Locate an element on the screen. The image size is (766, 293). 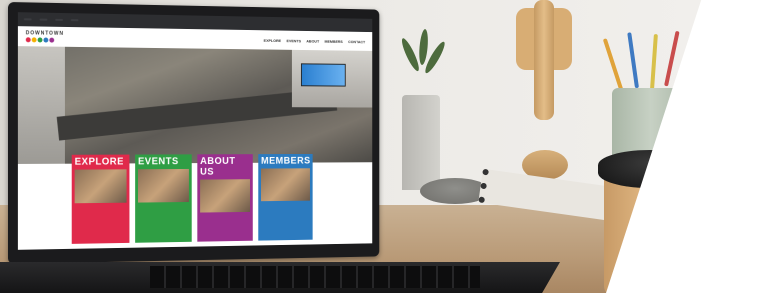
nav-item-members: MEMBERS is located at coordinates (334, 40).